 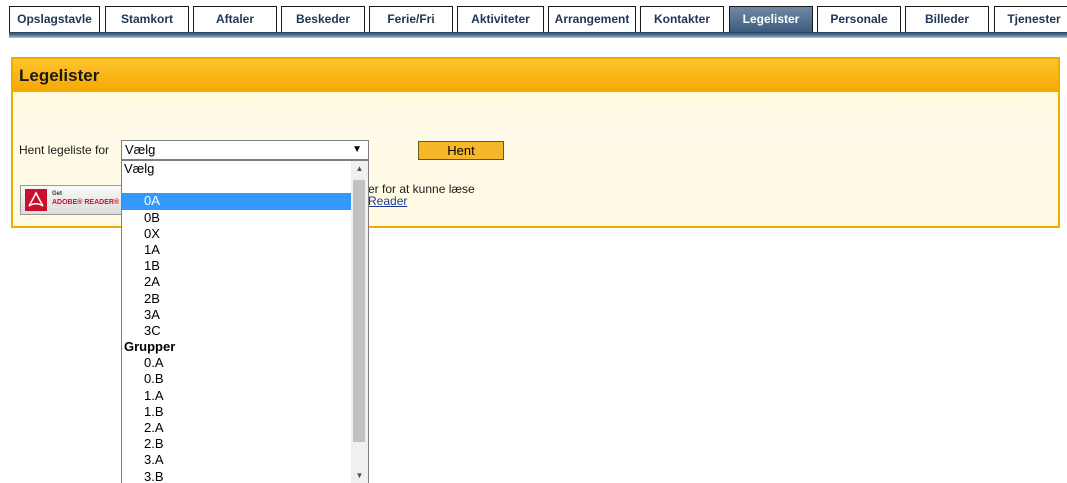 What do you see at coordinates (236, 379) in the screenshot?
I see `dropdown-option: 0.B` at bounding box center [236, 379].